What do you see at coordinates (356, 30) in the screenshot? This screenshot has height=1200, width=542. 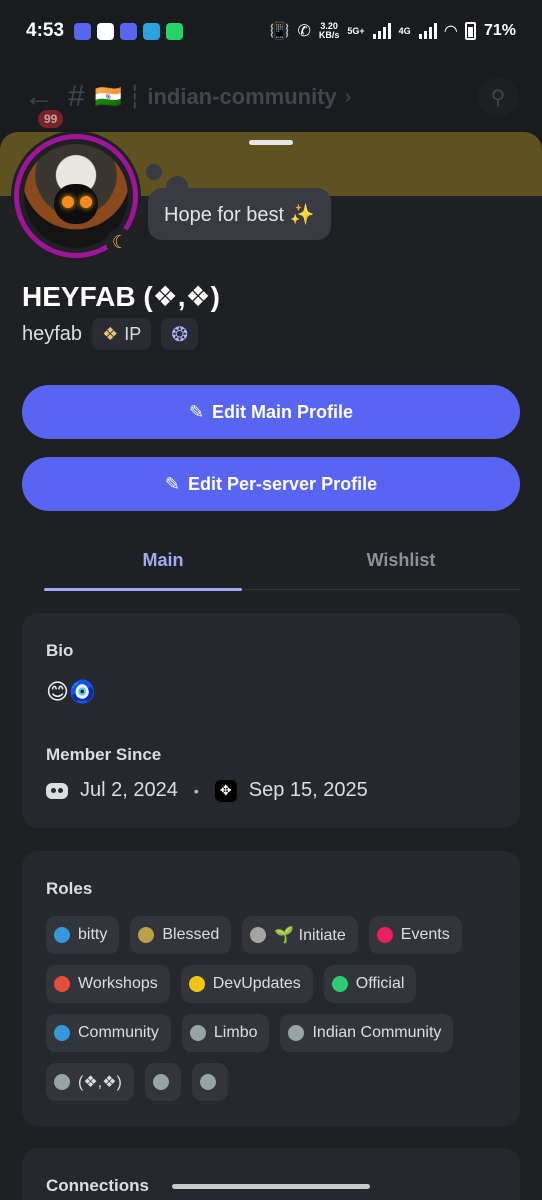 I see `network-5g: 5G+` at bounding box center [356, 30].